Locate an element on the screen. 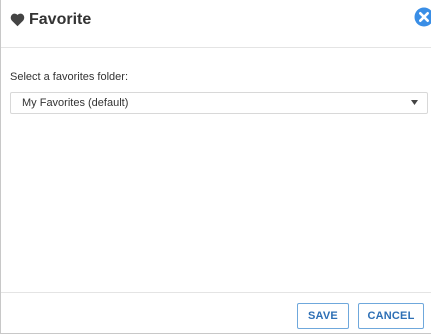  selected-folder-value: My Favorites (default) is located at coordinates (75, 103).